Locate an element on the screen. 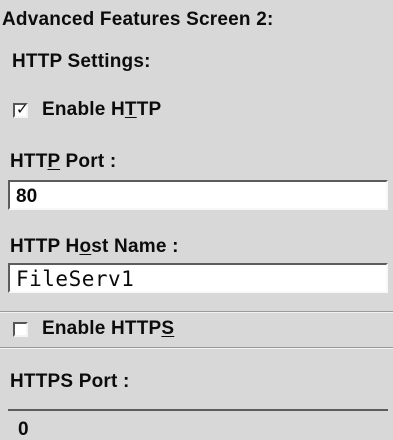 The width and height of the screenshot is (393, 440). http-host-name-value: FileServ1 is located at coordinates (75, 279).